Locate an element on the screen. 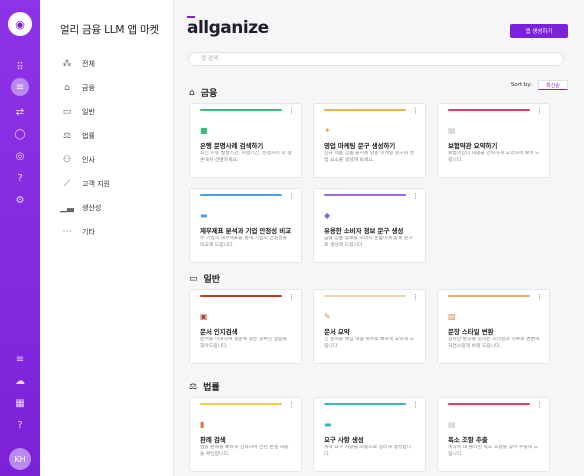 The width and height of the screenshot is (584, 476). card-description: 계약서 내 불리한 독소 조항을 찾아 추출해 드립니다. is located at coordinates (493, 451).